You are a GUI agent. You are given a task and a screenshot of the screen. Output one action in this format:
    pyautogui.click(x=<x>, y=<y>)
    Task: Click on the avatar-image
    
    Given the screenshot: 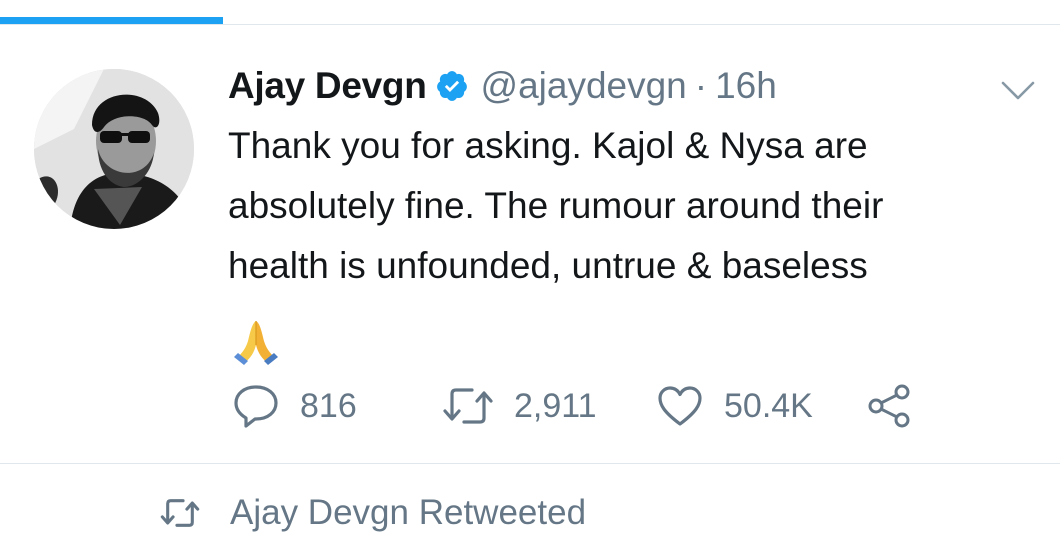 What is the action you would take?
    pyautogui.click(x=114, y=149)
    